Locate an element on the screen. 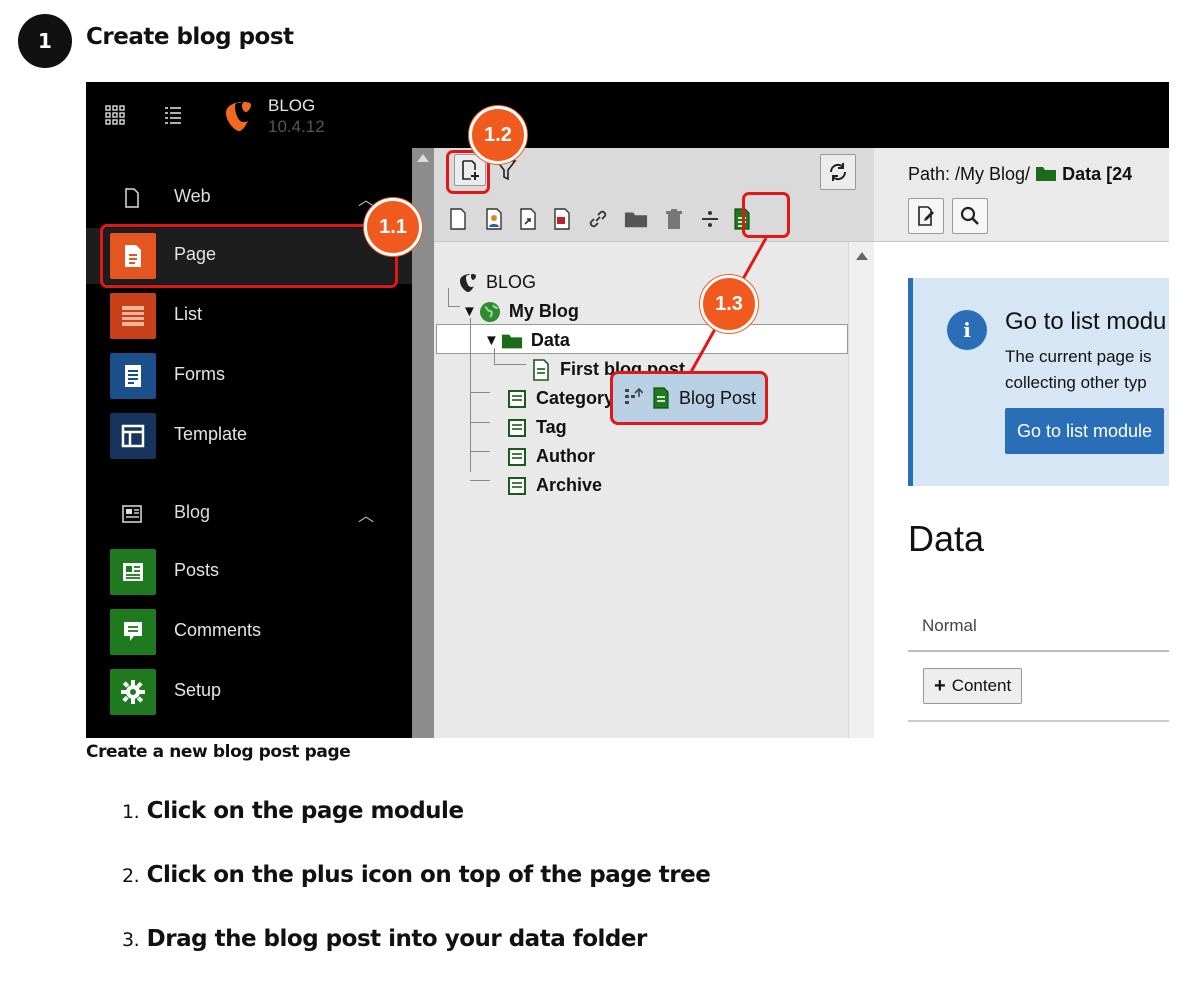  drag-label: Blog Post is located at coordinates (718, 397).